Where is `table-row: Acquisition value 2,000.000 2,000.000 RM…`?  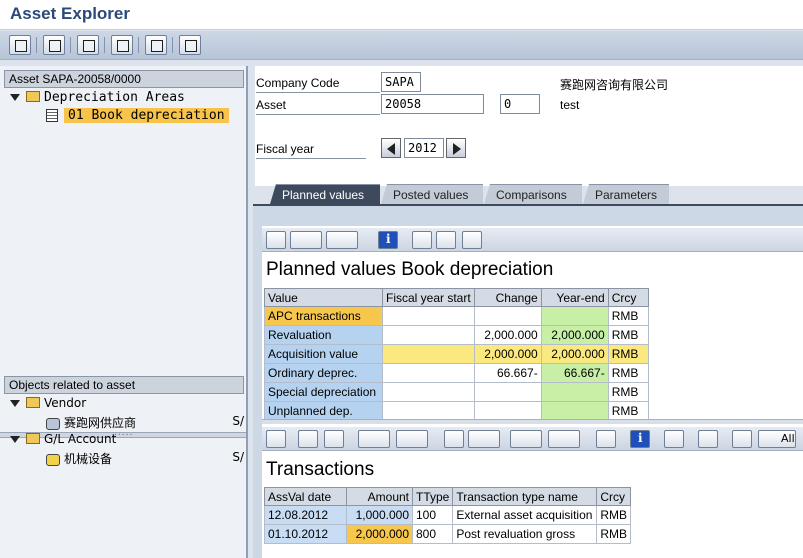 table-row: Acquisition value 2,000.000 2,000.000 RM… is located at coordinates (456, 354).